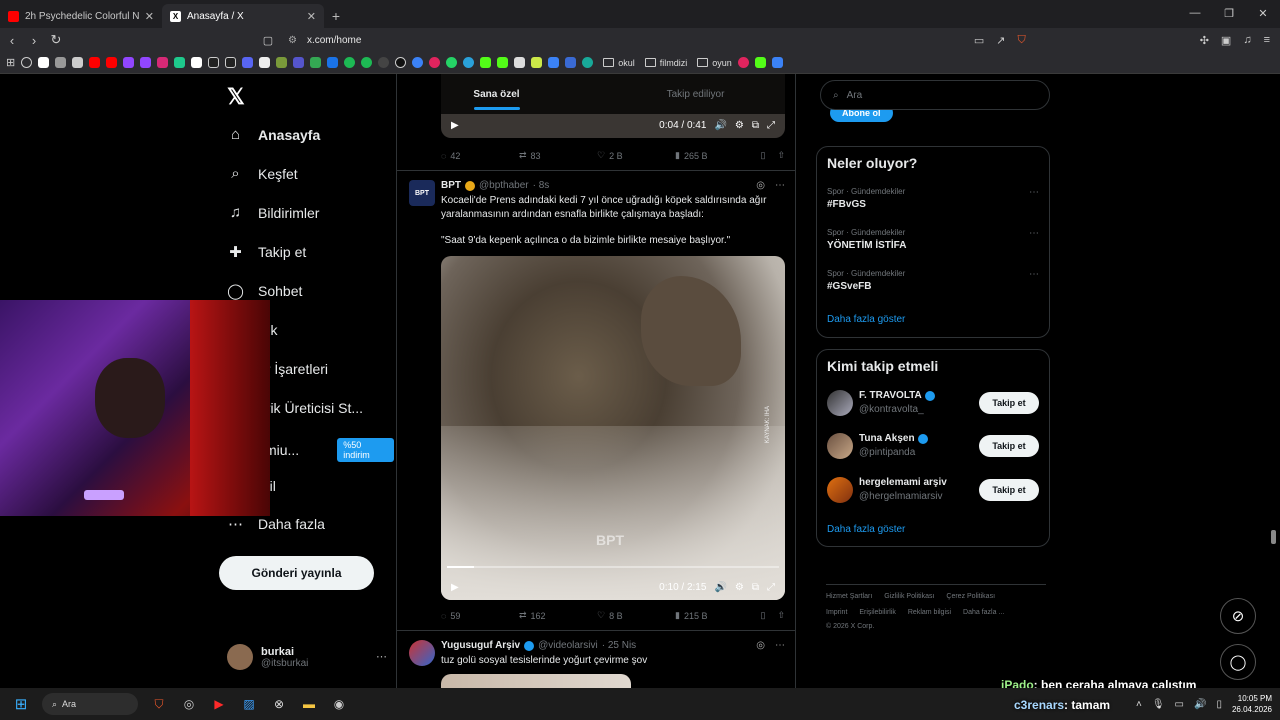  Describe the element at coordinates (243, 16) in the screenshot. I see `tab-x-home: X Anasayfa / X ✕` at that location.